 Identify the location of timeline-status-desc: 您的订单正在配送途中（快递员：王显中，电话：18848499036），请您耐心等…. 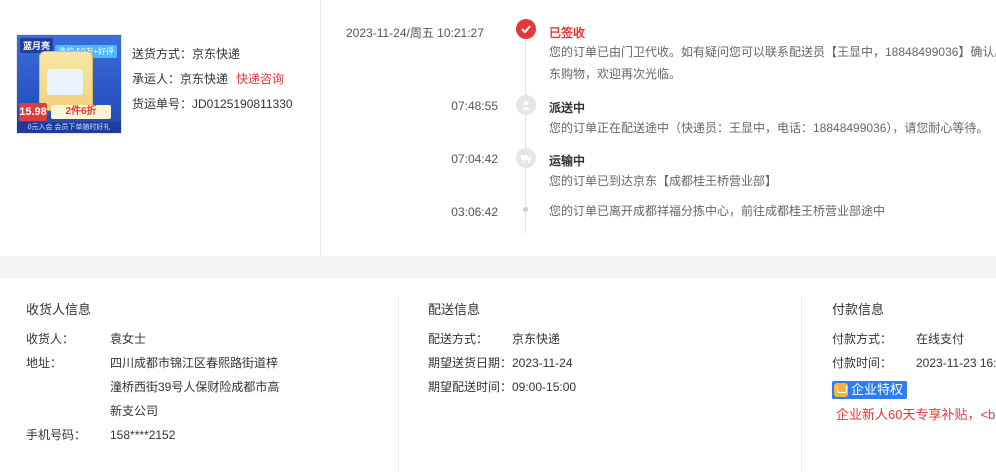
(769, 128).